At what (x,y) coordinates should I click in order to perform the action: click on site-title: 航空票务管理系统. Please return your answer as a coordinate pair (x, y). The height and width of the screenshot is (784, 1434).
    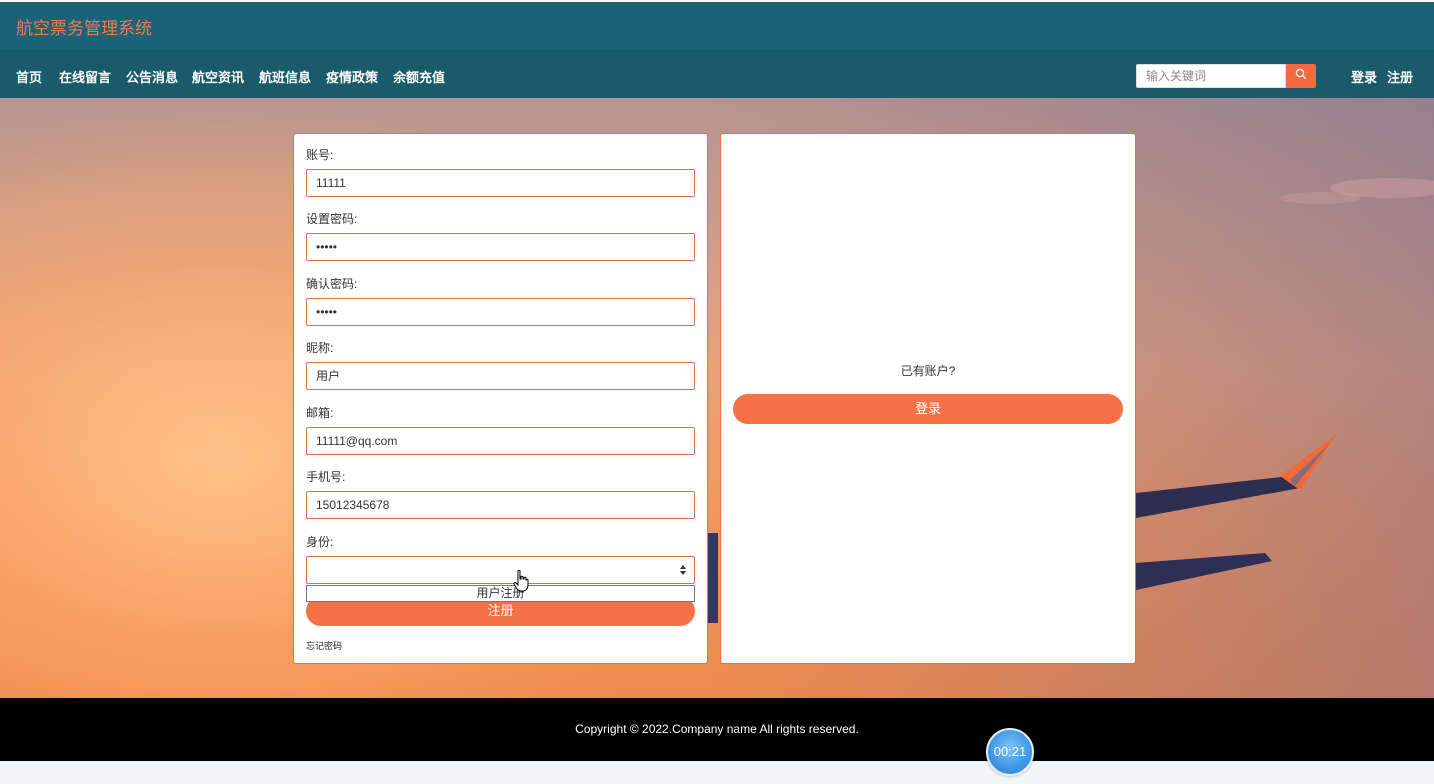
    Looking at the image, I should click on (84, 26).